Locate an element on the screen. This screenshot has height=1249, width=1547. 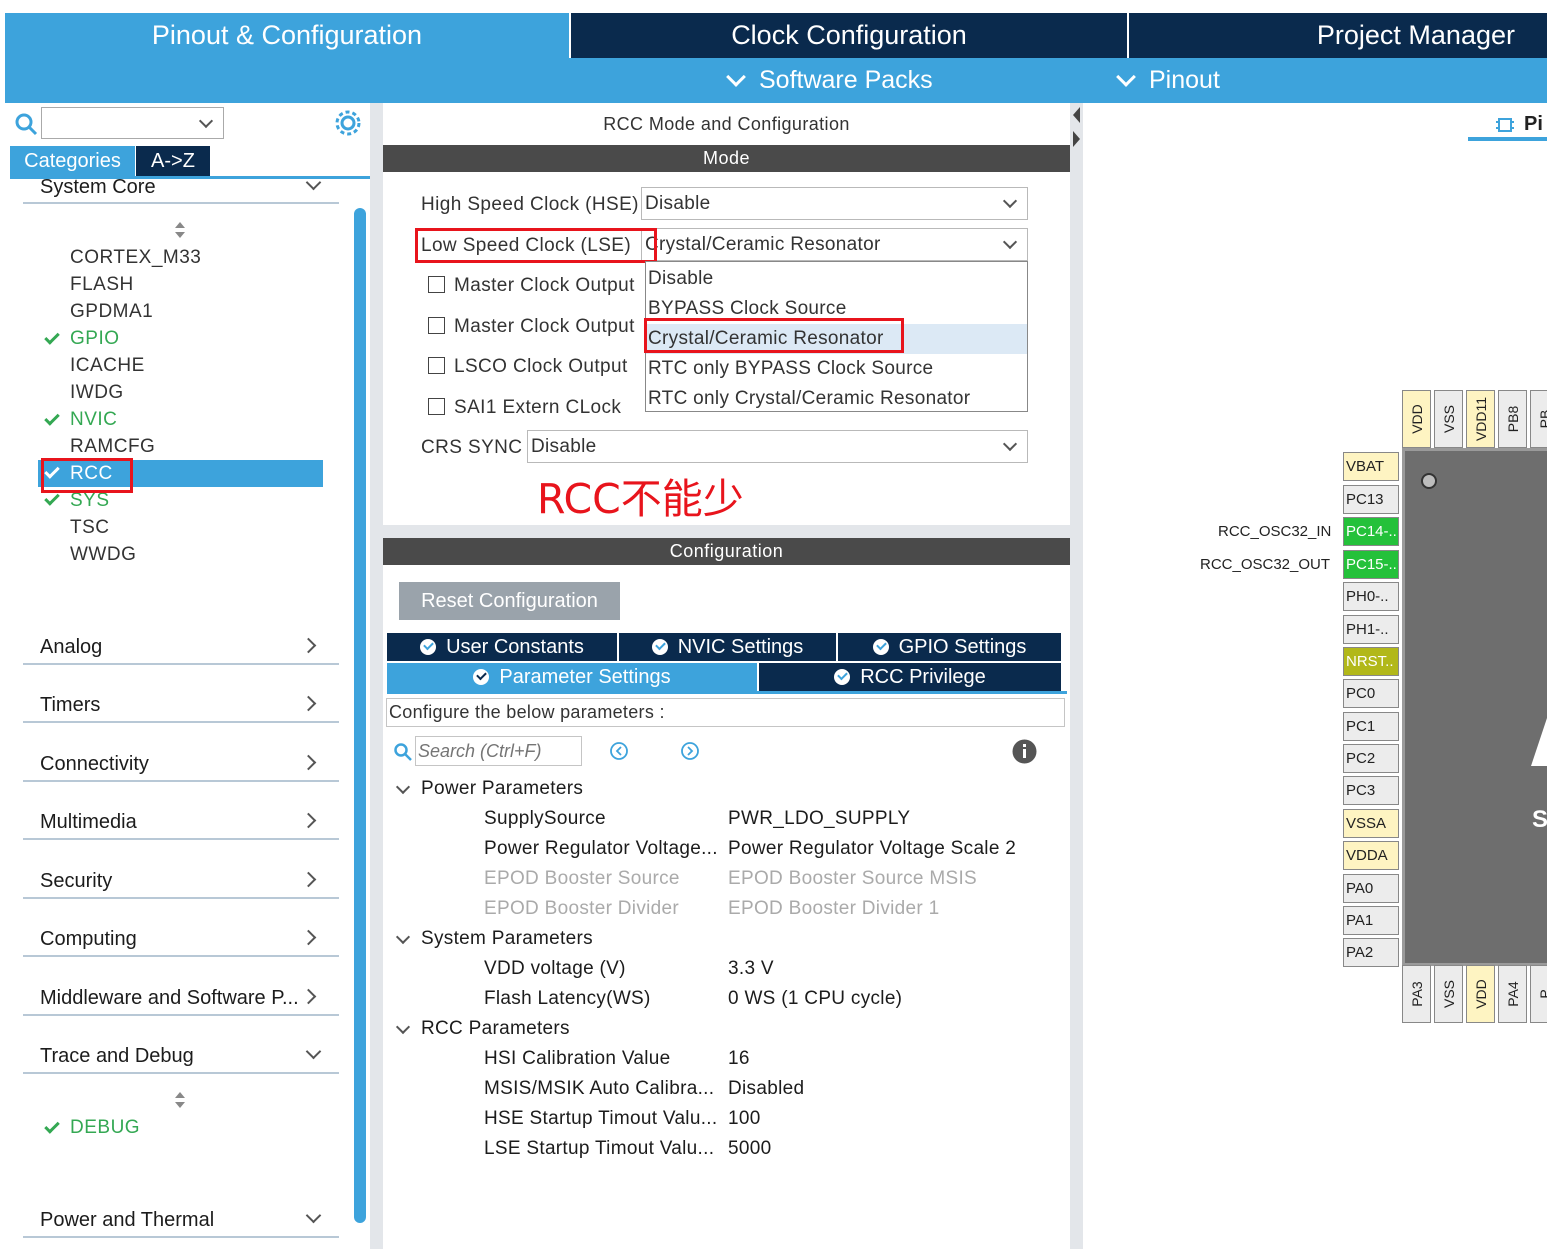
param-value: 5000 is located at coordinates (749, 1149).